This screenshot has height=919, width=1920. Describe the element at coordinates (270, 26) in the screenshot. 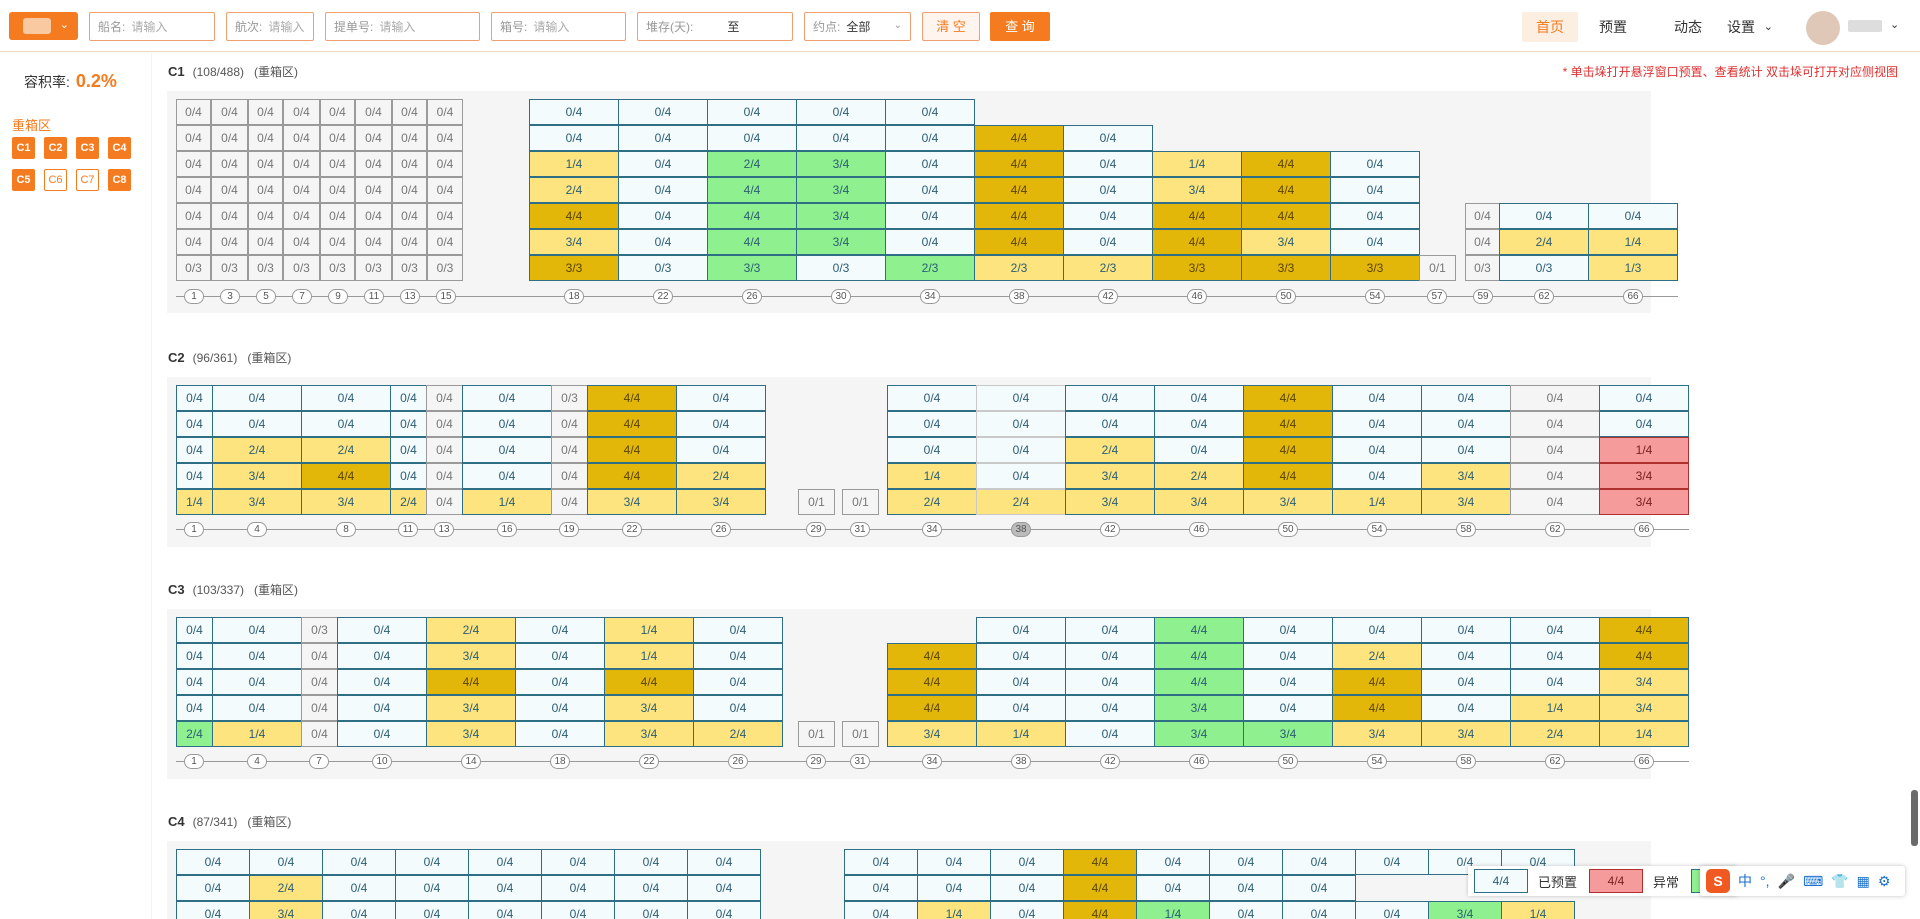

I see `voyage-field: 航次: 请输入` at that location.